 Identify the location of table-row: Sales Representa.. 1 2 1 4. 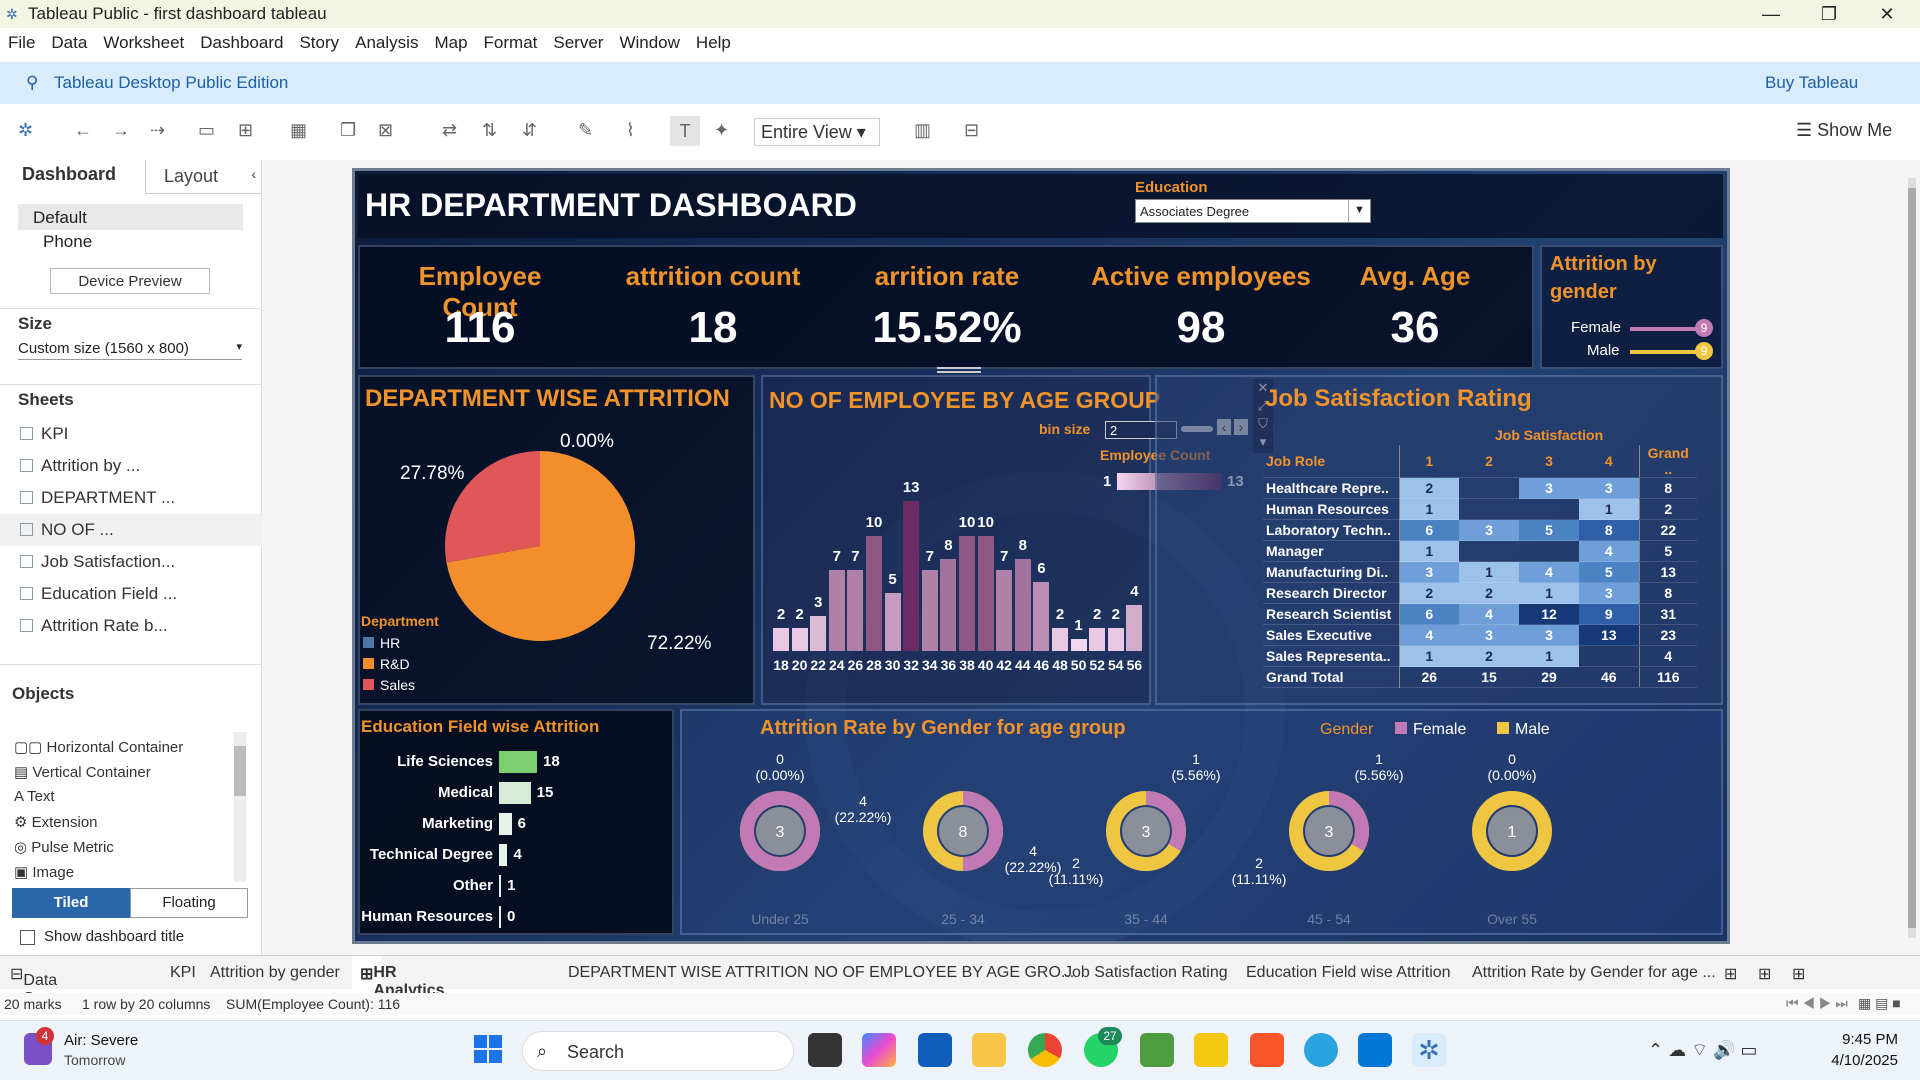
(1480, 656).